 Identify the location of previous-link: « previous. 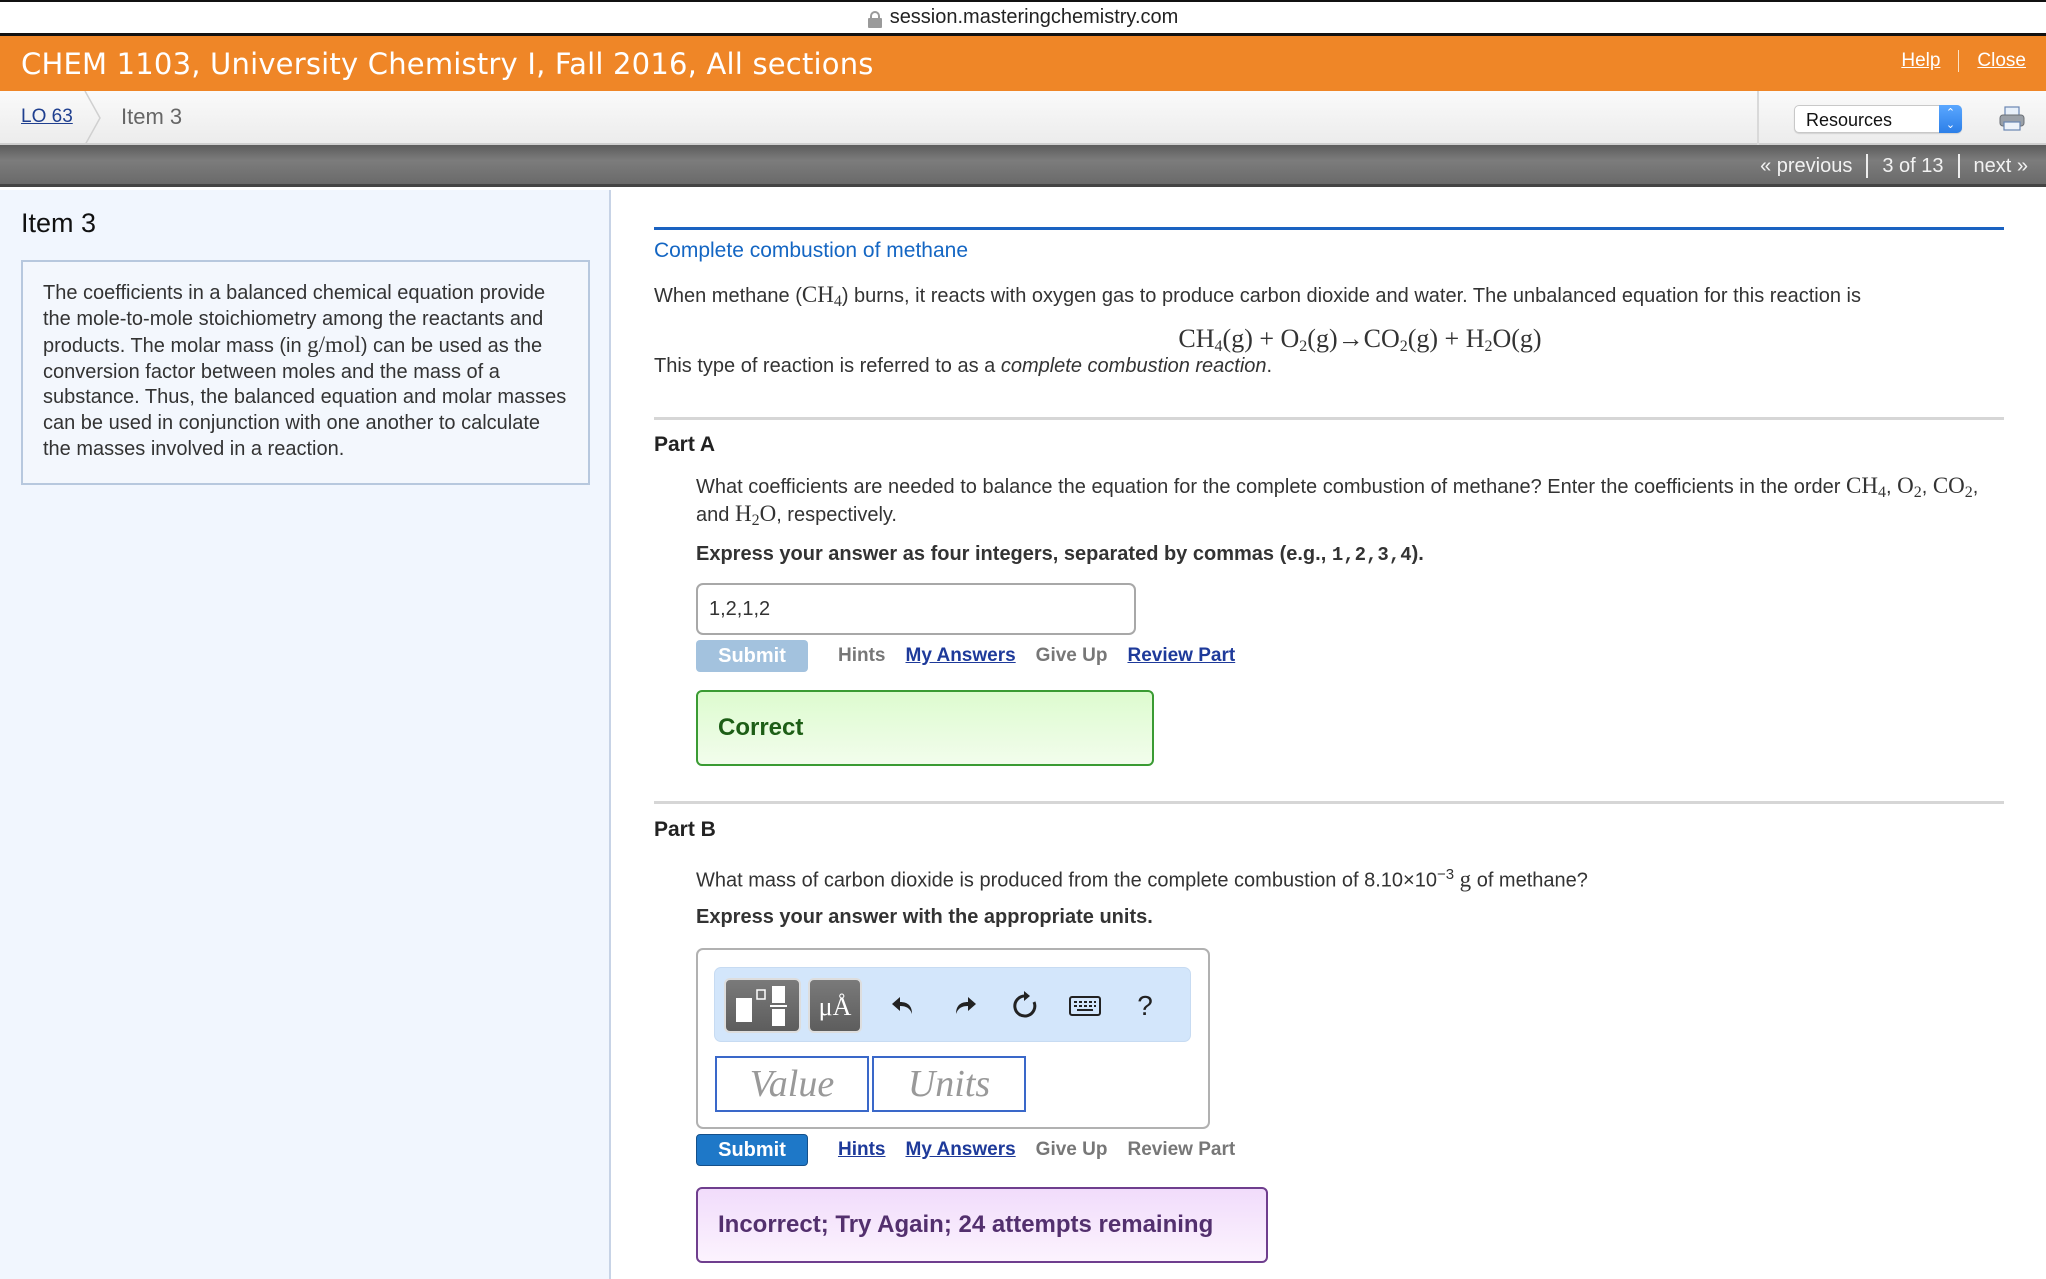
(1806, 166).